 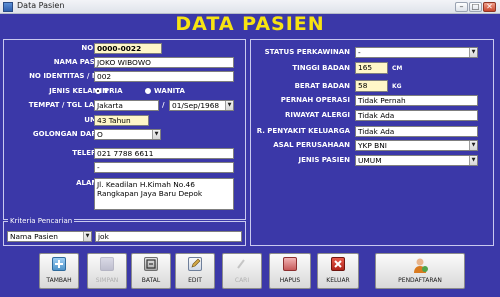 What do you see at coordinates (146, 184) in the screenshot?
I see `alamat-line-1: Jl. Keadilan H.Kimah No.46` at bounding box center [146, 184].